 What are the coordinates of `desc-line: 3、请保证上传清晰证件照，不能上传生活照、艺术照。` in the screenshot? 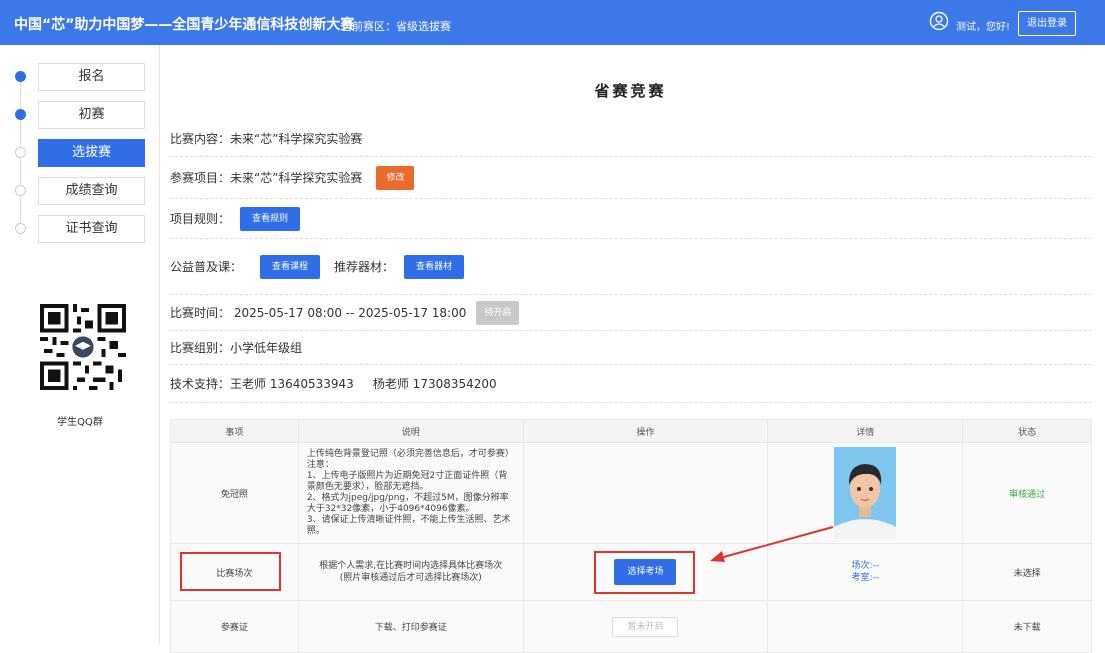 It's located at (408, 525).